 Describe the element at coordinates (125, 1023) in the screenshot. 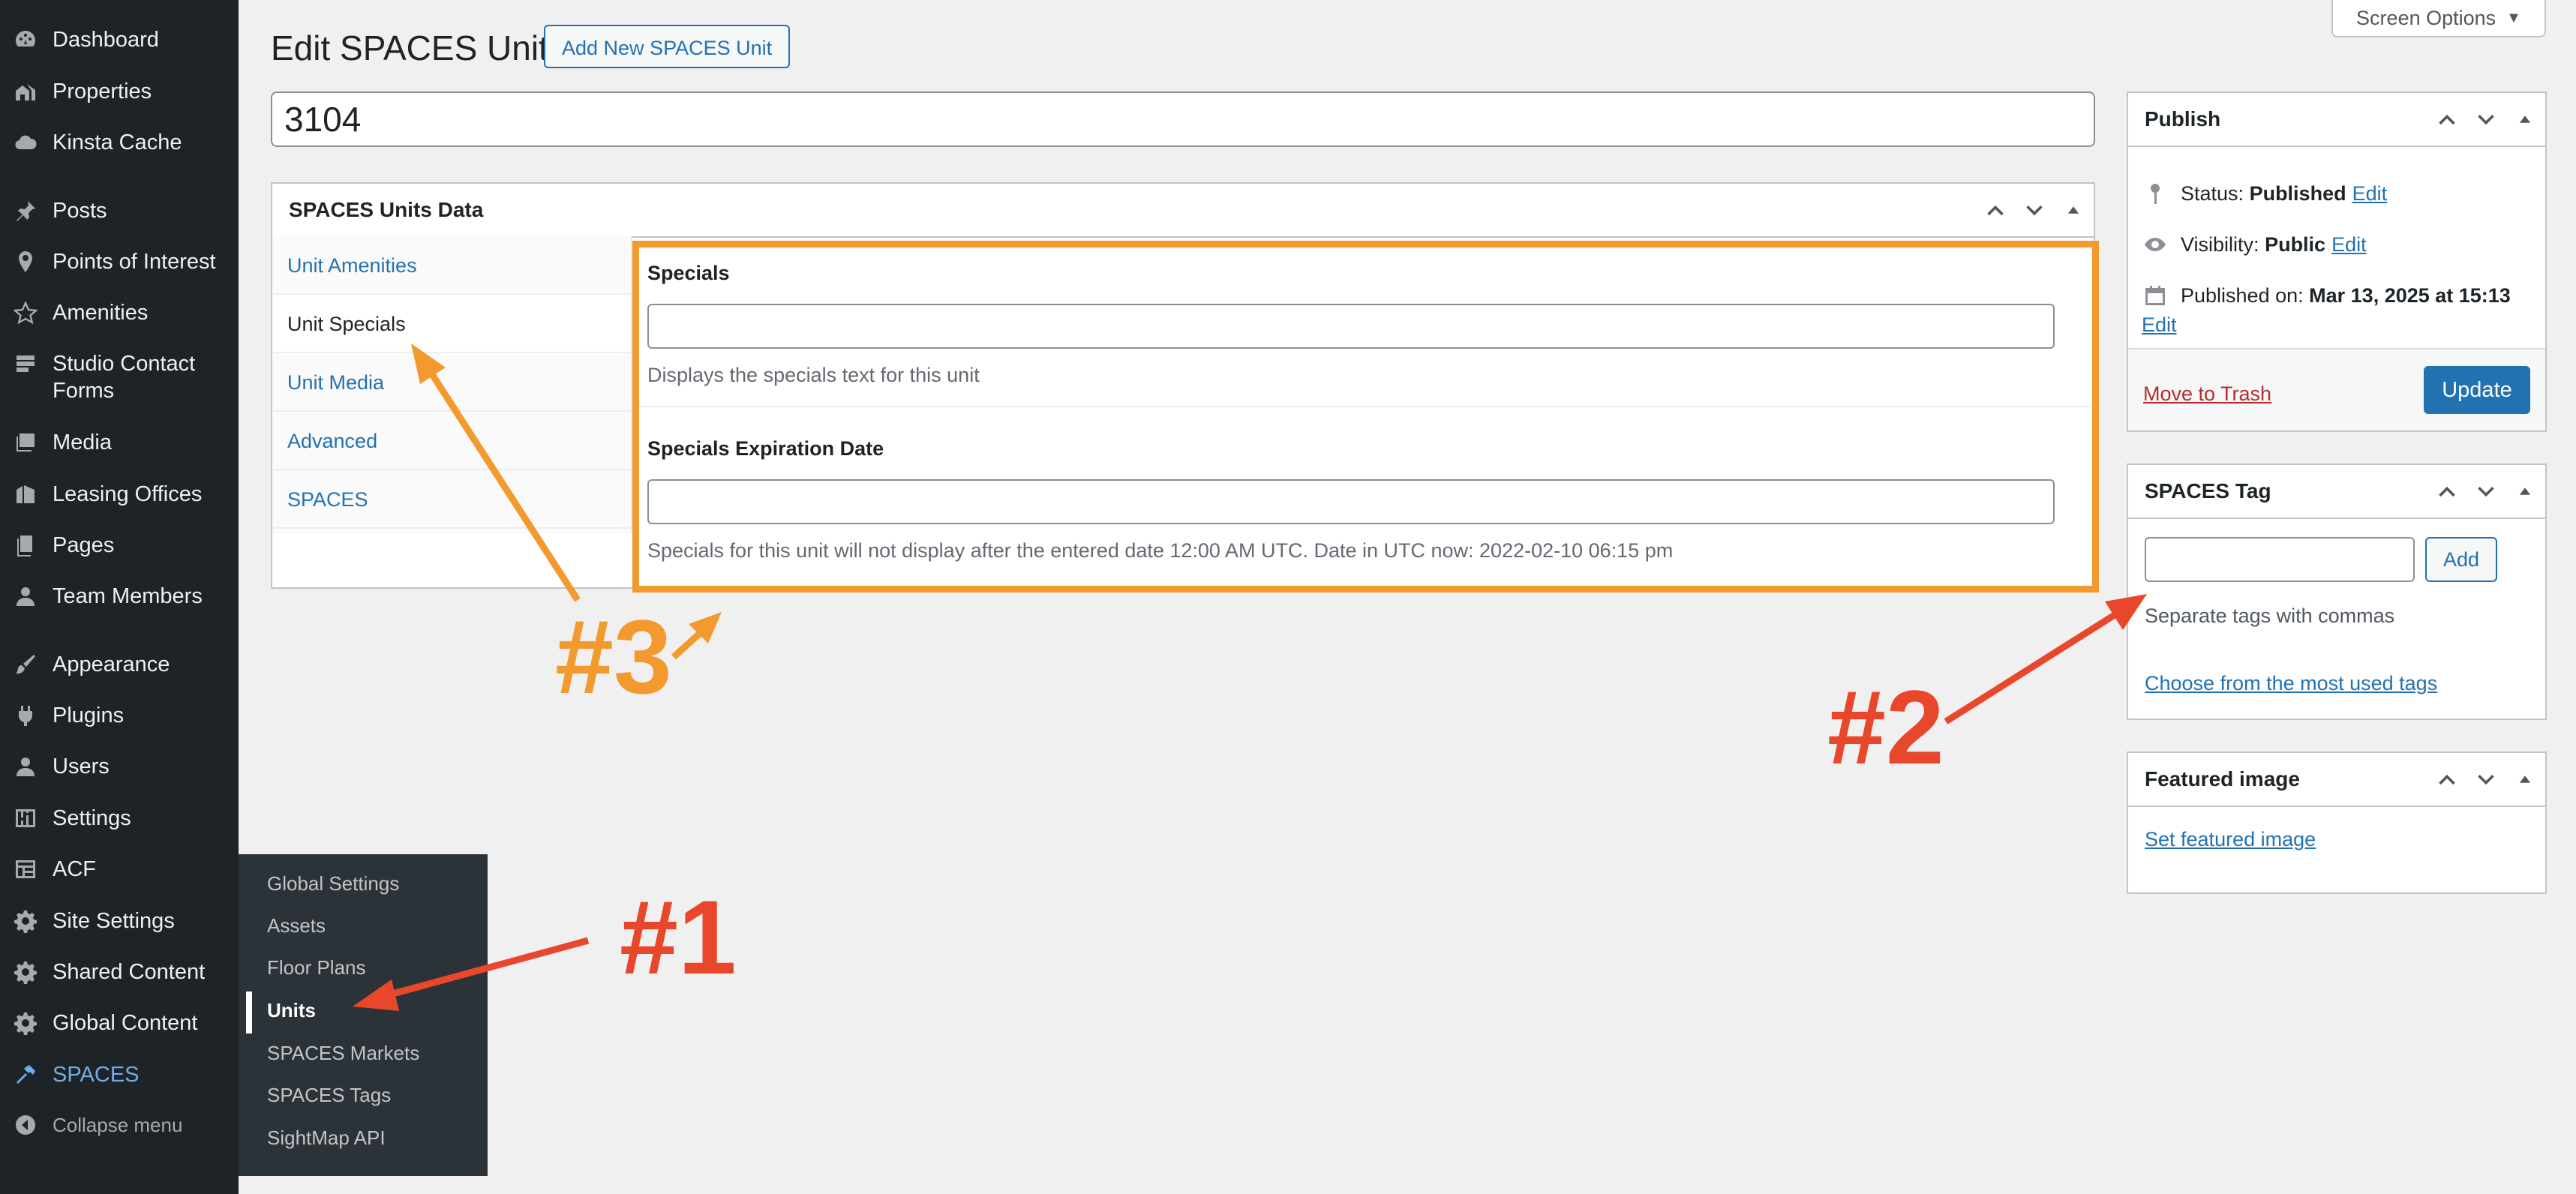

I see `sidebar-item-label: Global Content` at that location.